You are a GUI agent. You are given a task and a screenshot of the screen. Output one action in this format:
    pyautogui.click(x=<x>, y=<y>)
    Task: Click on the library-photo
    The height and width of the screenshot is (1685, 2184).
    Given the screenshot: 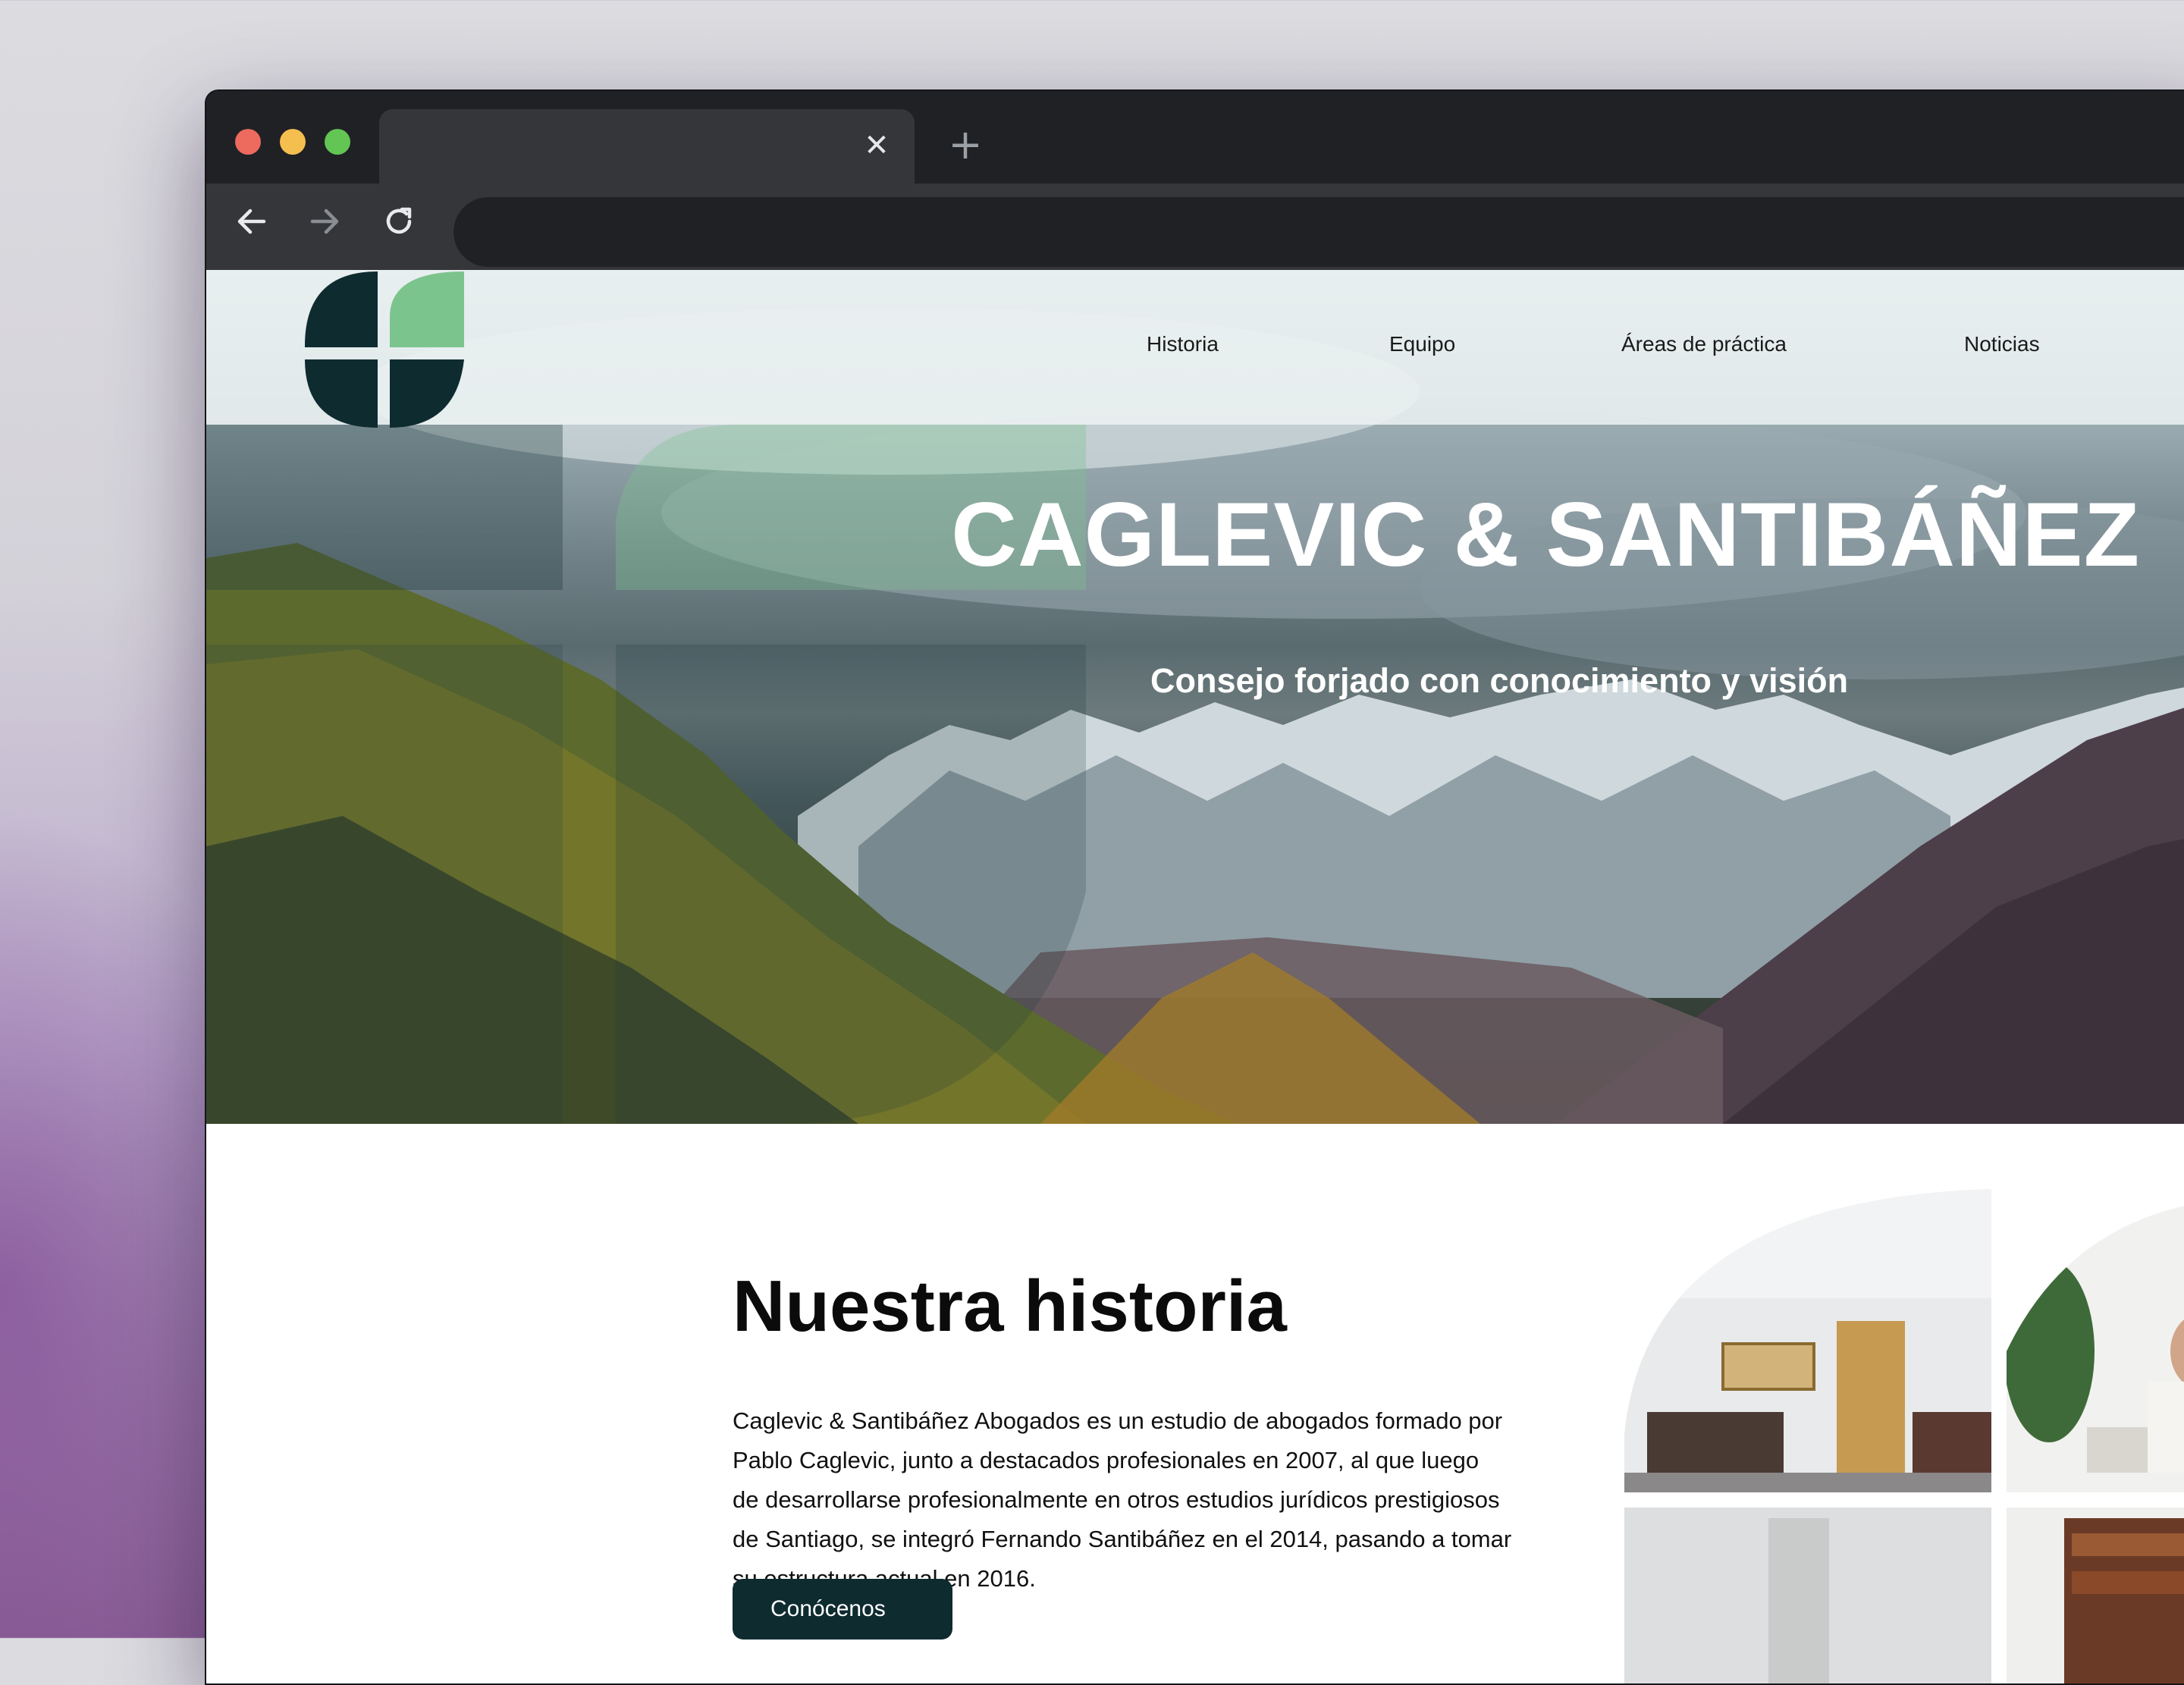 What is the action you would take?
    pyautogui.click(x=2095, y=1596)
    